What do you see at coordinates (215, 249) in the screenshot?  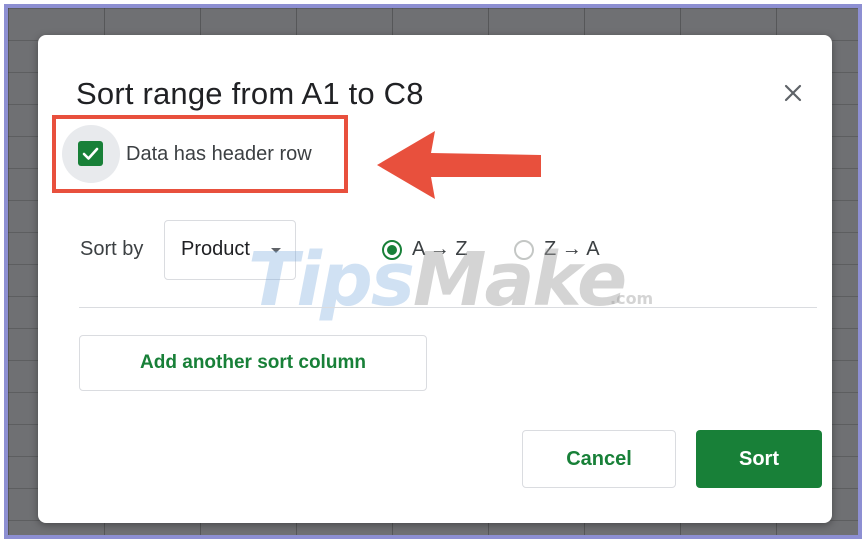 I see `sort-column-value: Product` at bounding box center [215, 249].